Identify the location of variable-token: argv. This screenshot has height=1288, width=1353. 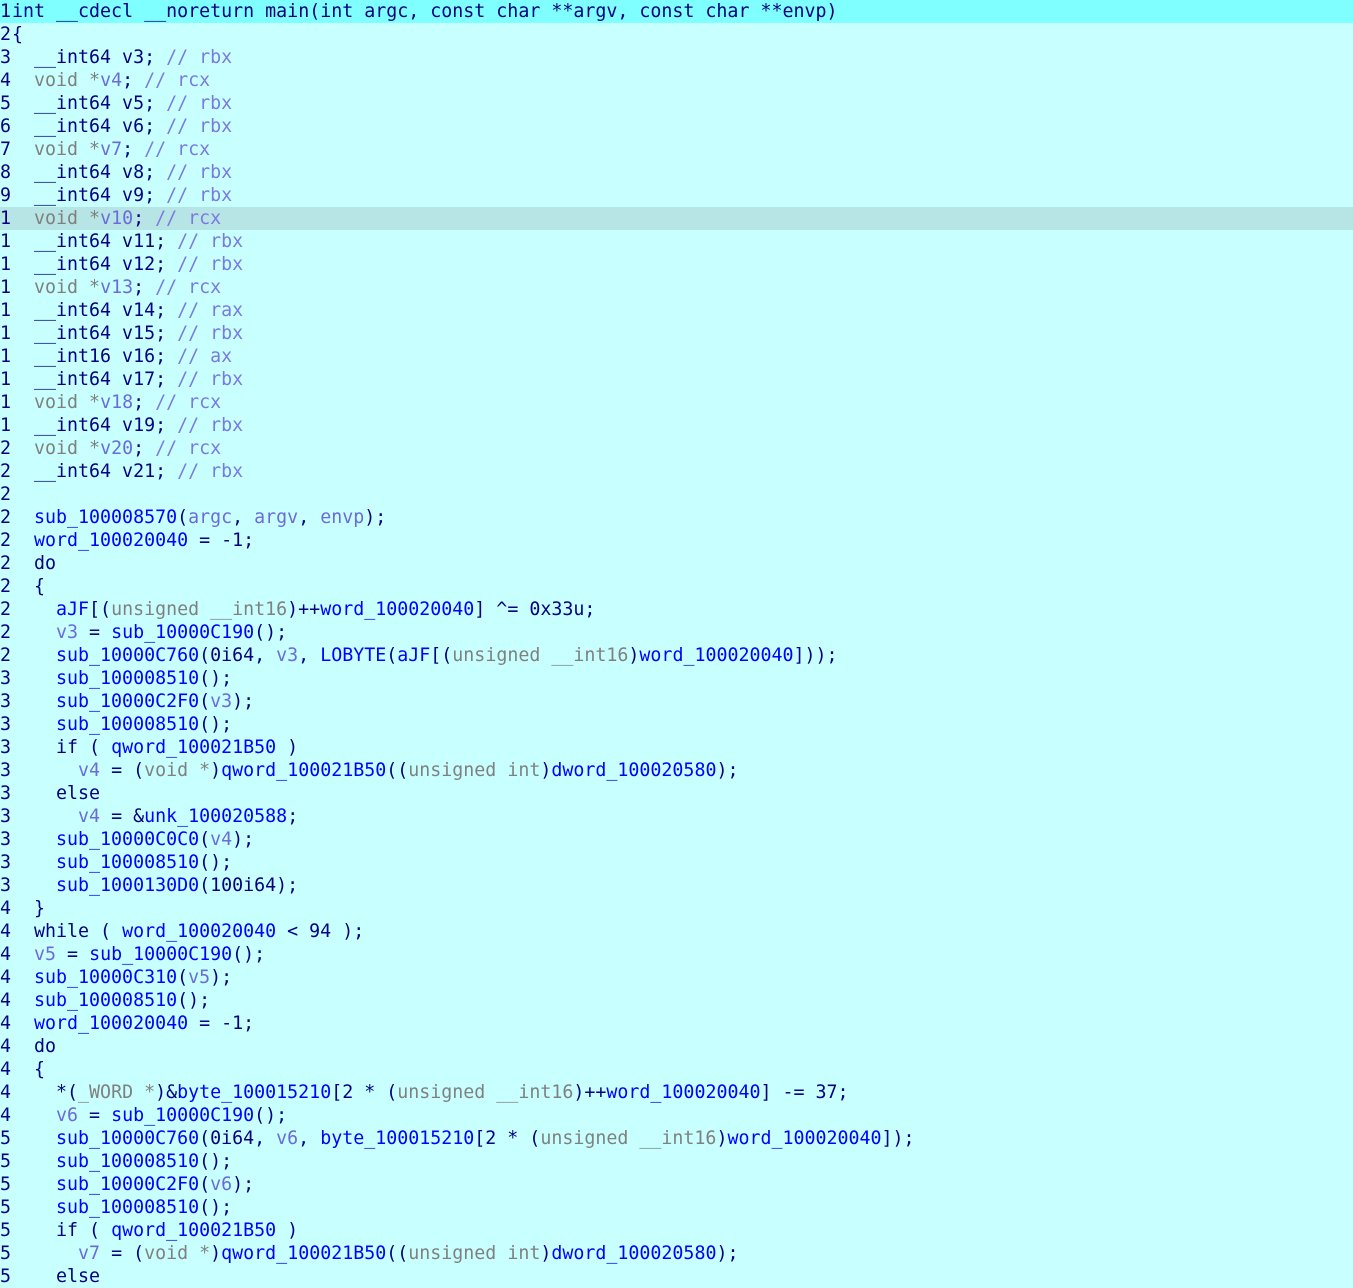
(276, 517).